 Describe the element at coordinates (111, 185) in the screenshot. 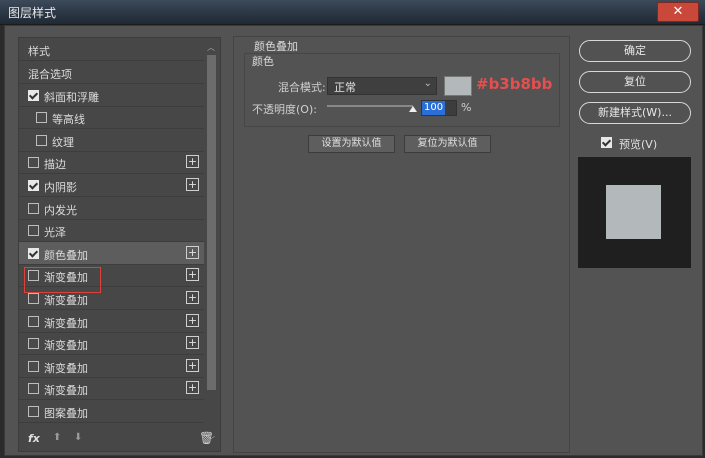

I see `style-item: 内阴影 +` at that location.